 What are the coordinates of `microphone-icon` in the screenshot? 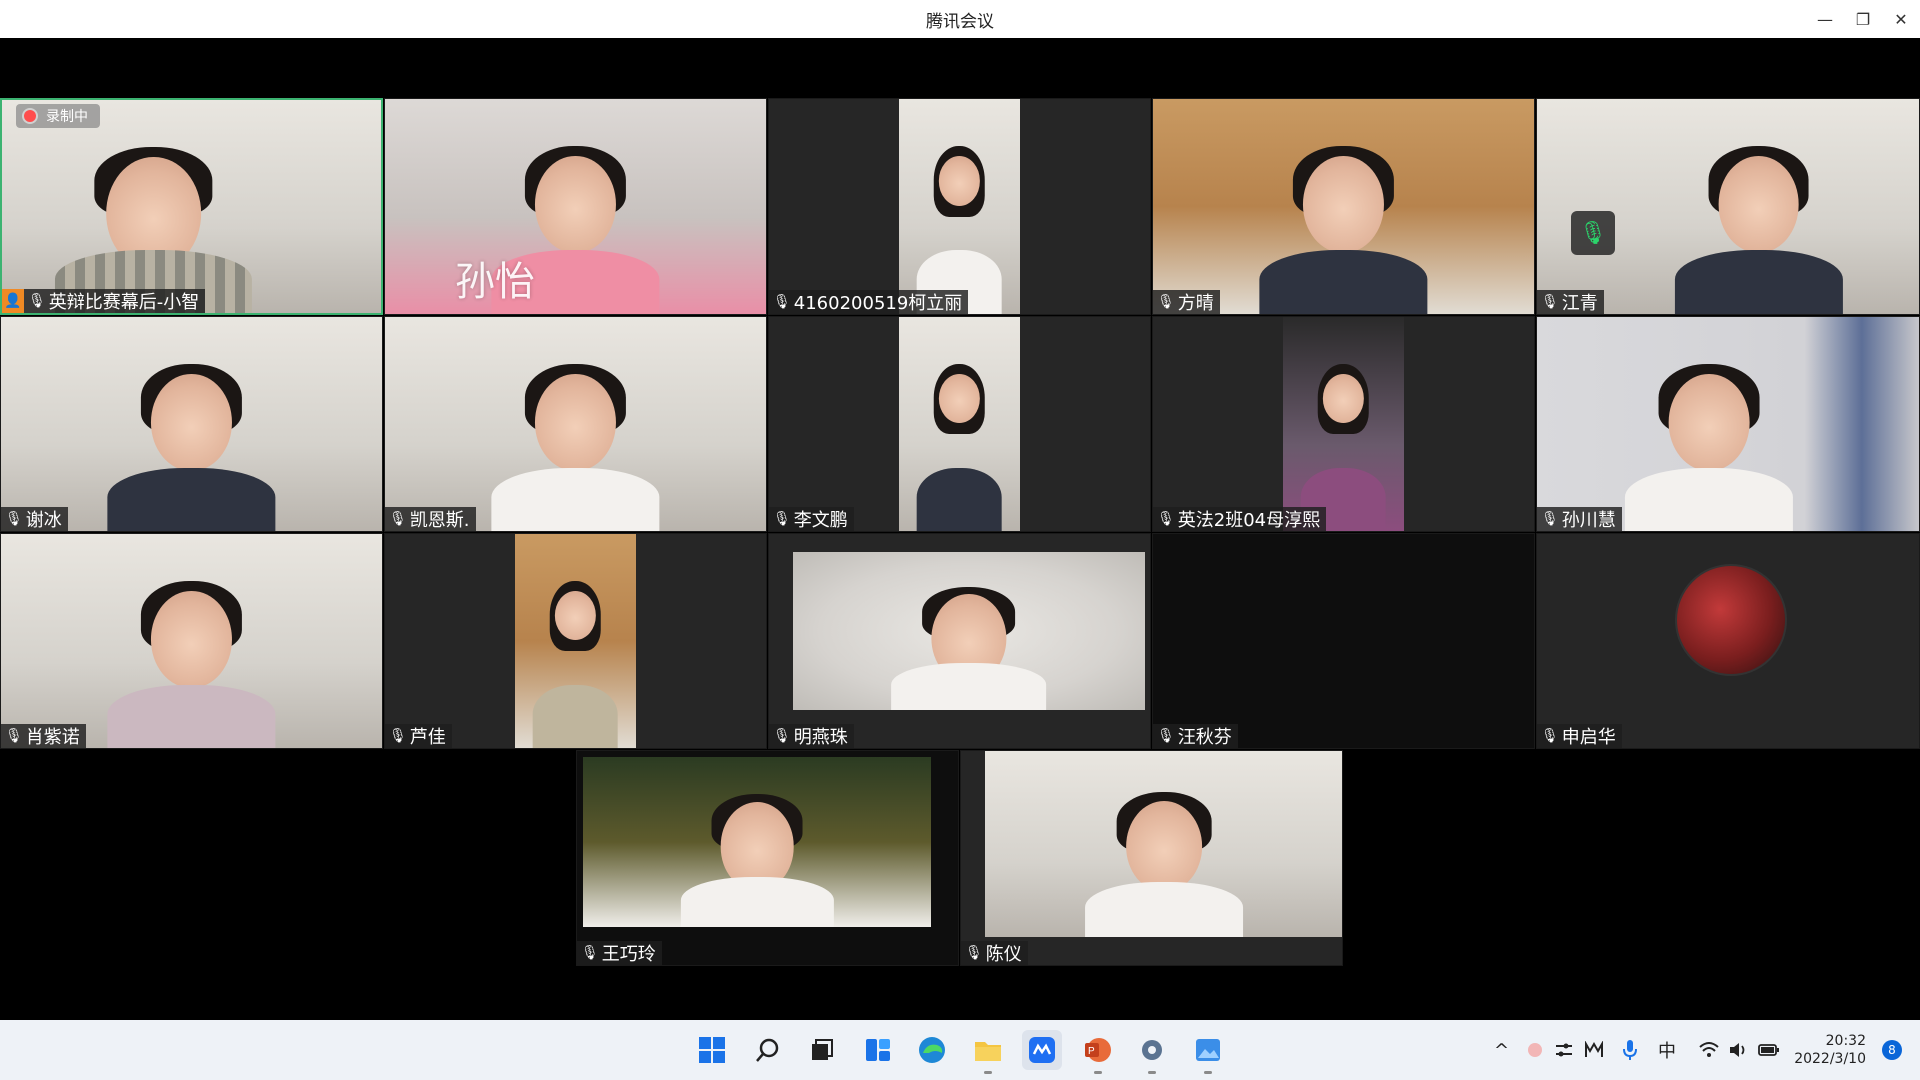 It's located at (1630, 1050).